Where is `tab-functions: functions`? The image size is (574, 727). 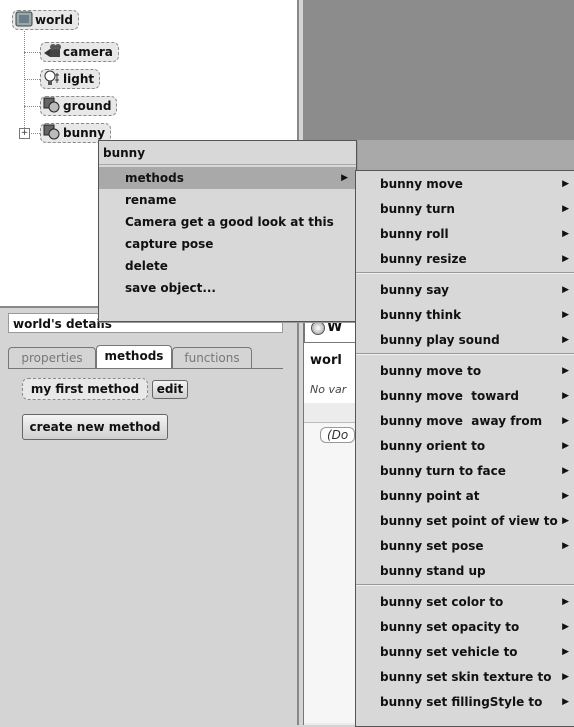
tab-functions: functions is located at coordinates (212, 358).